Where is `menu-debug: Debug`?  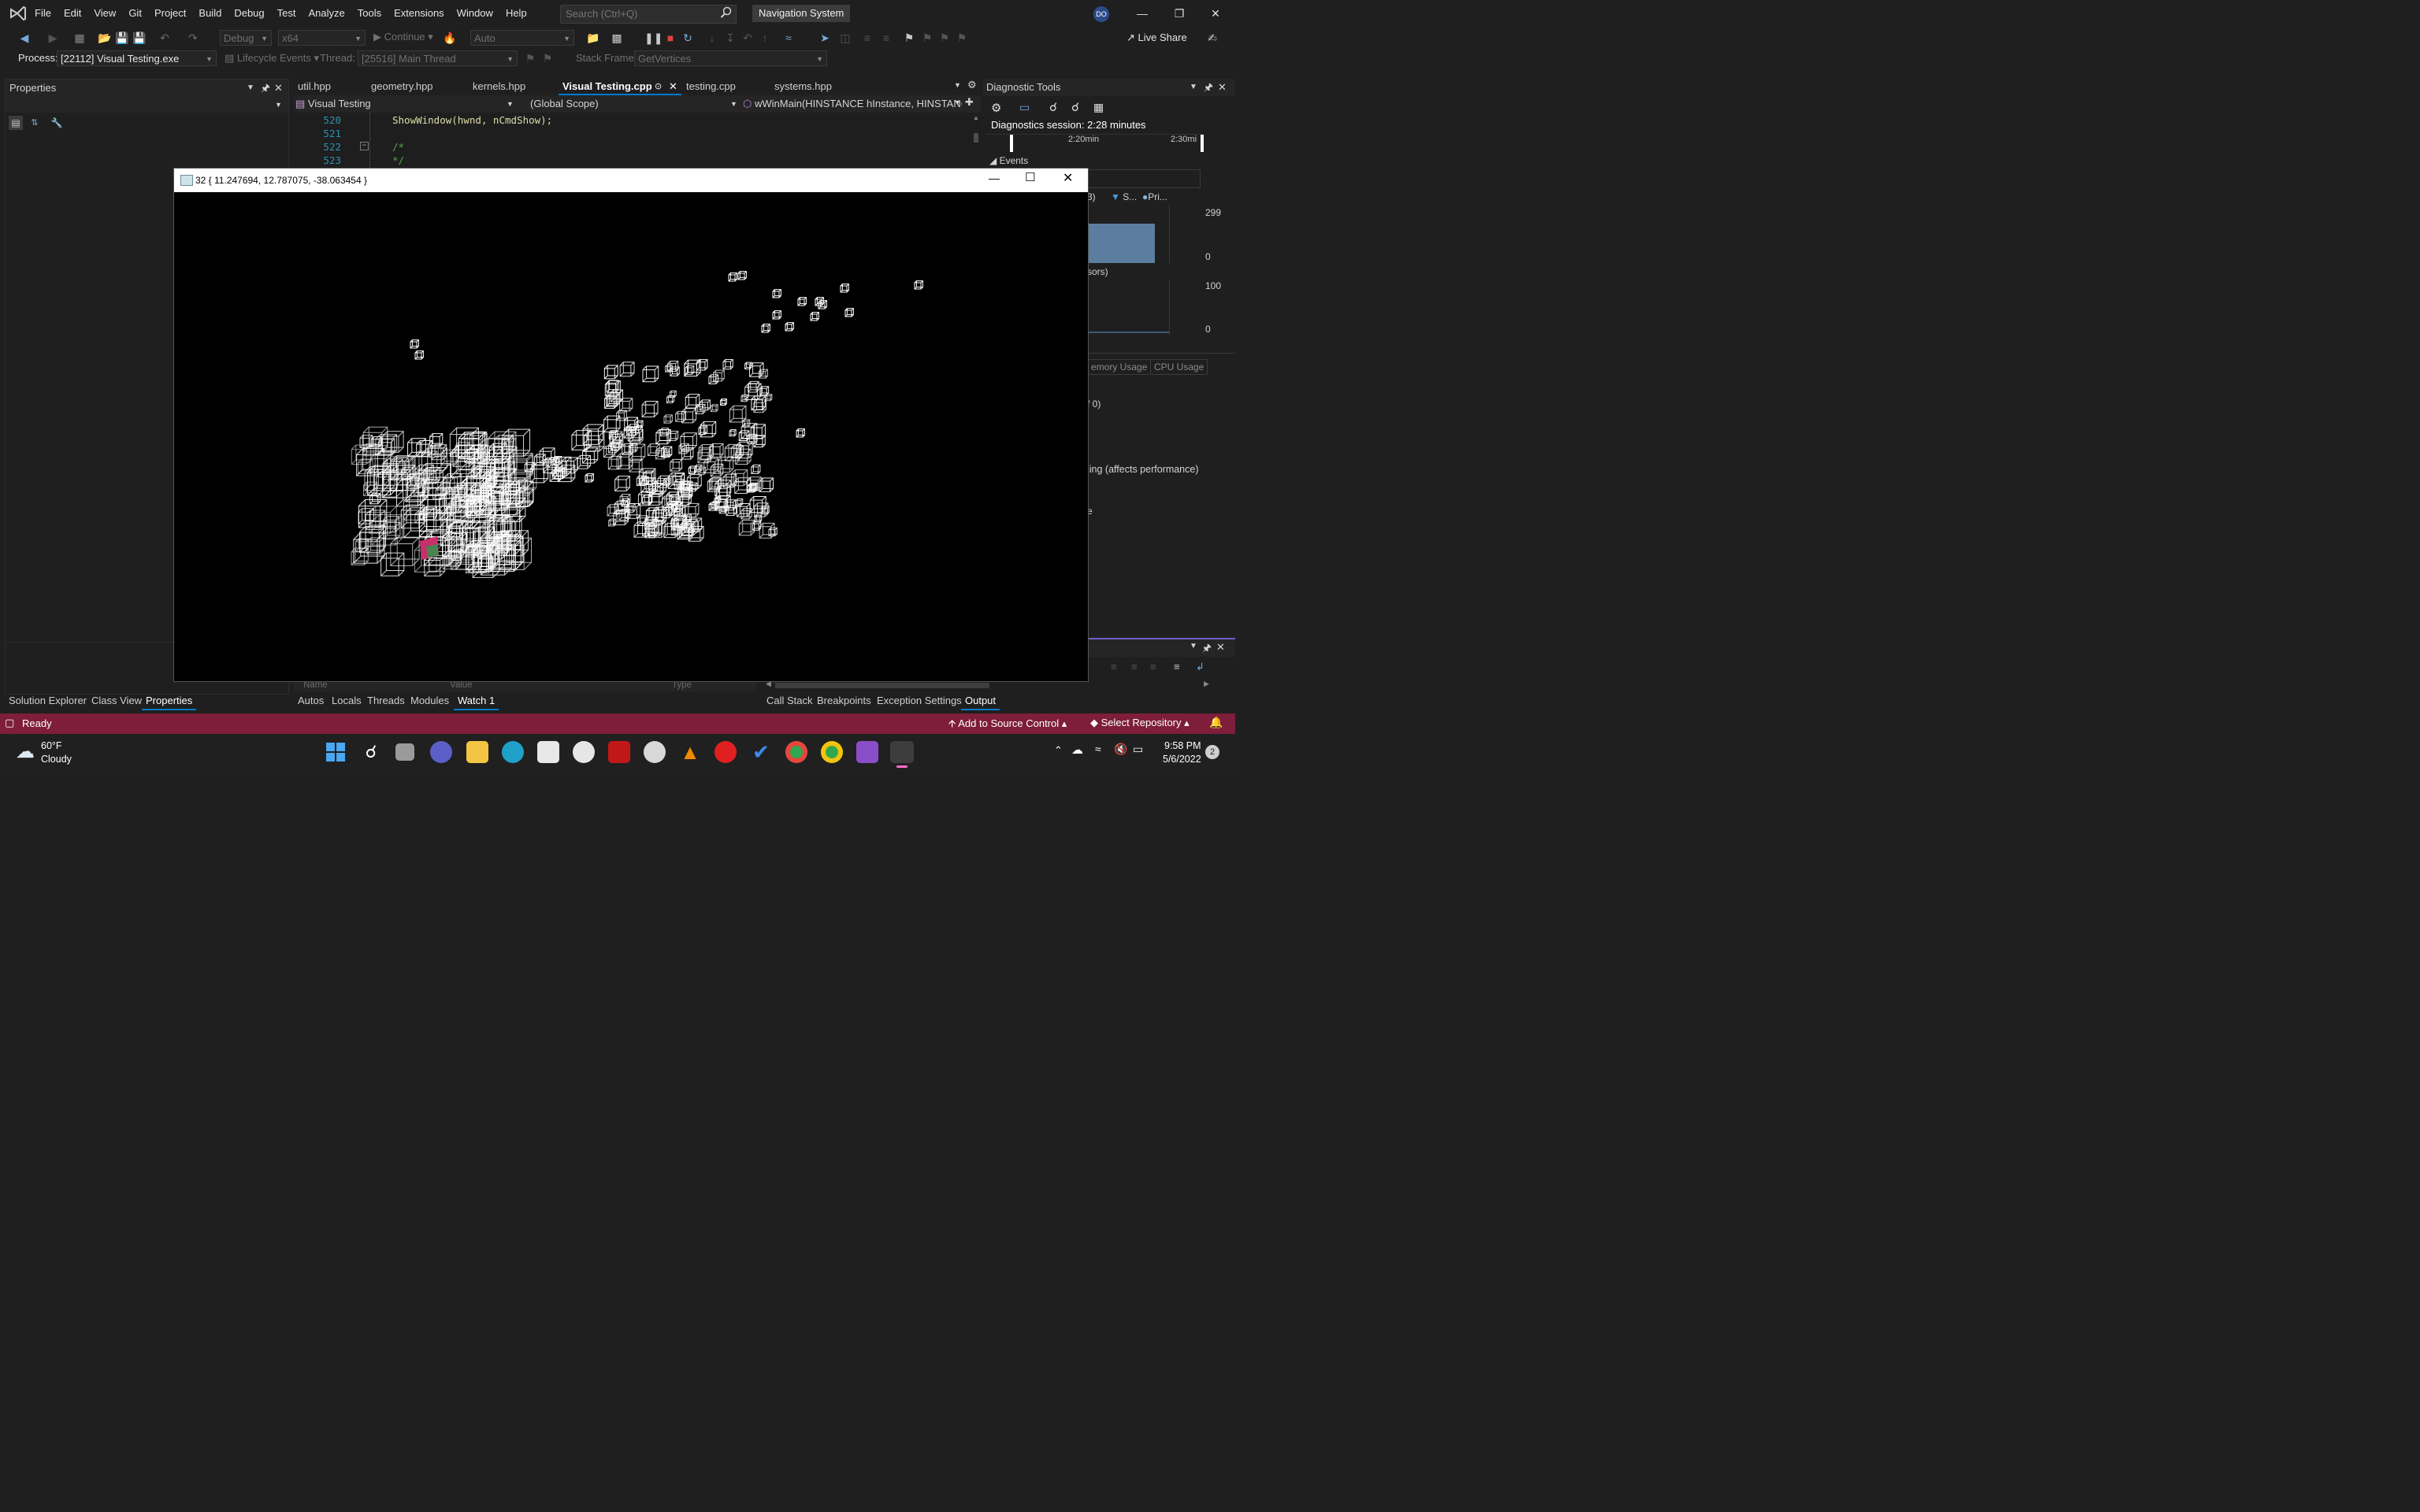 menu-debug: Debug is located at coordinates (249, 13).